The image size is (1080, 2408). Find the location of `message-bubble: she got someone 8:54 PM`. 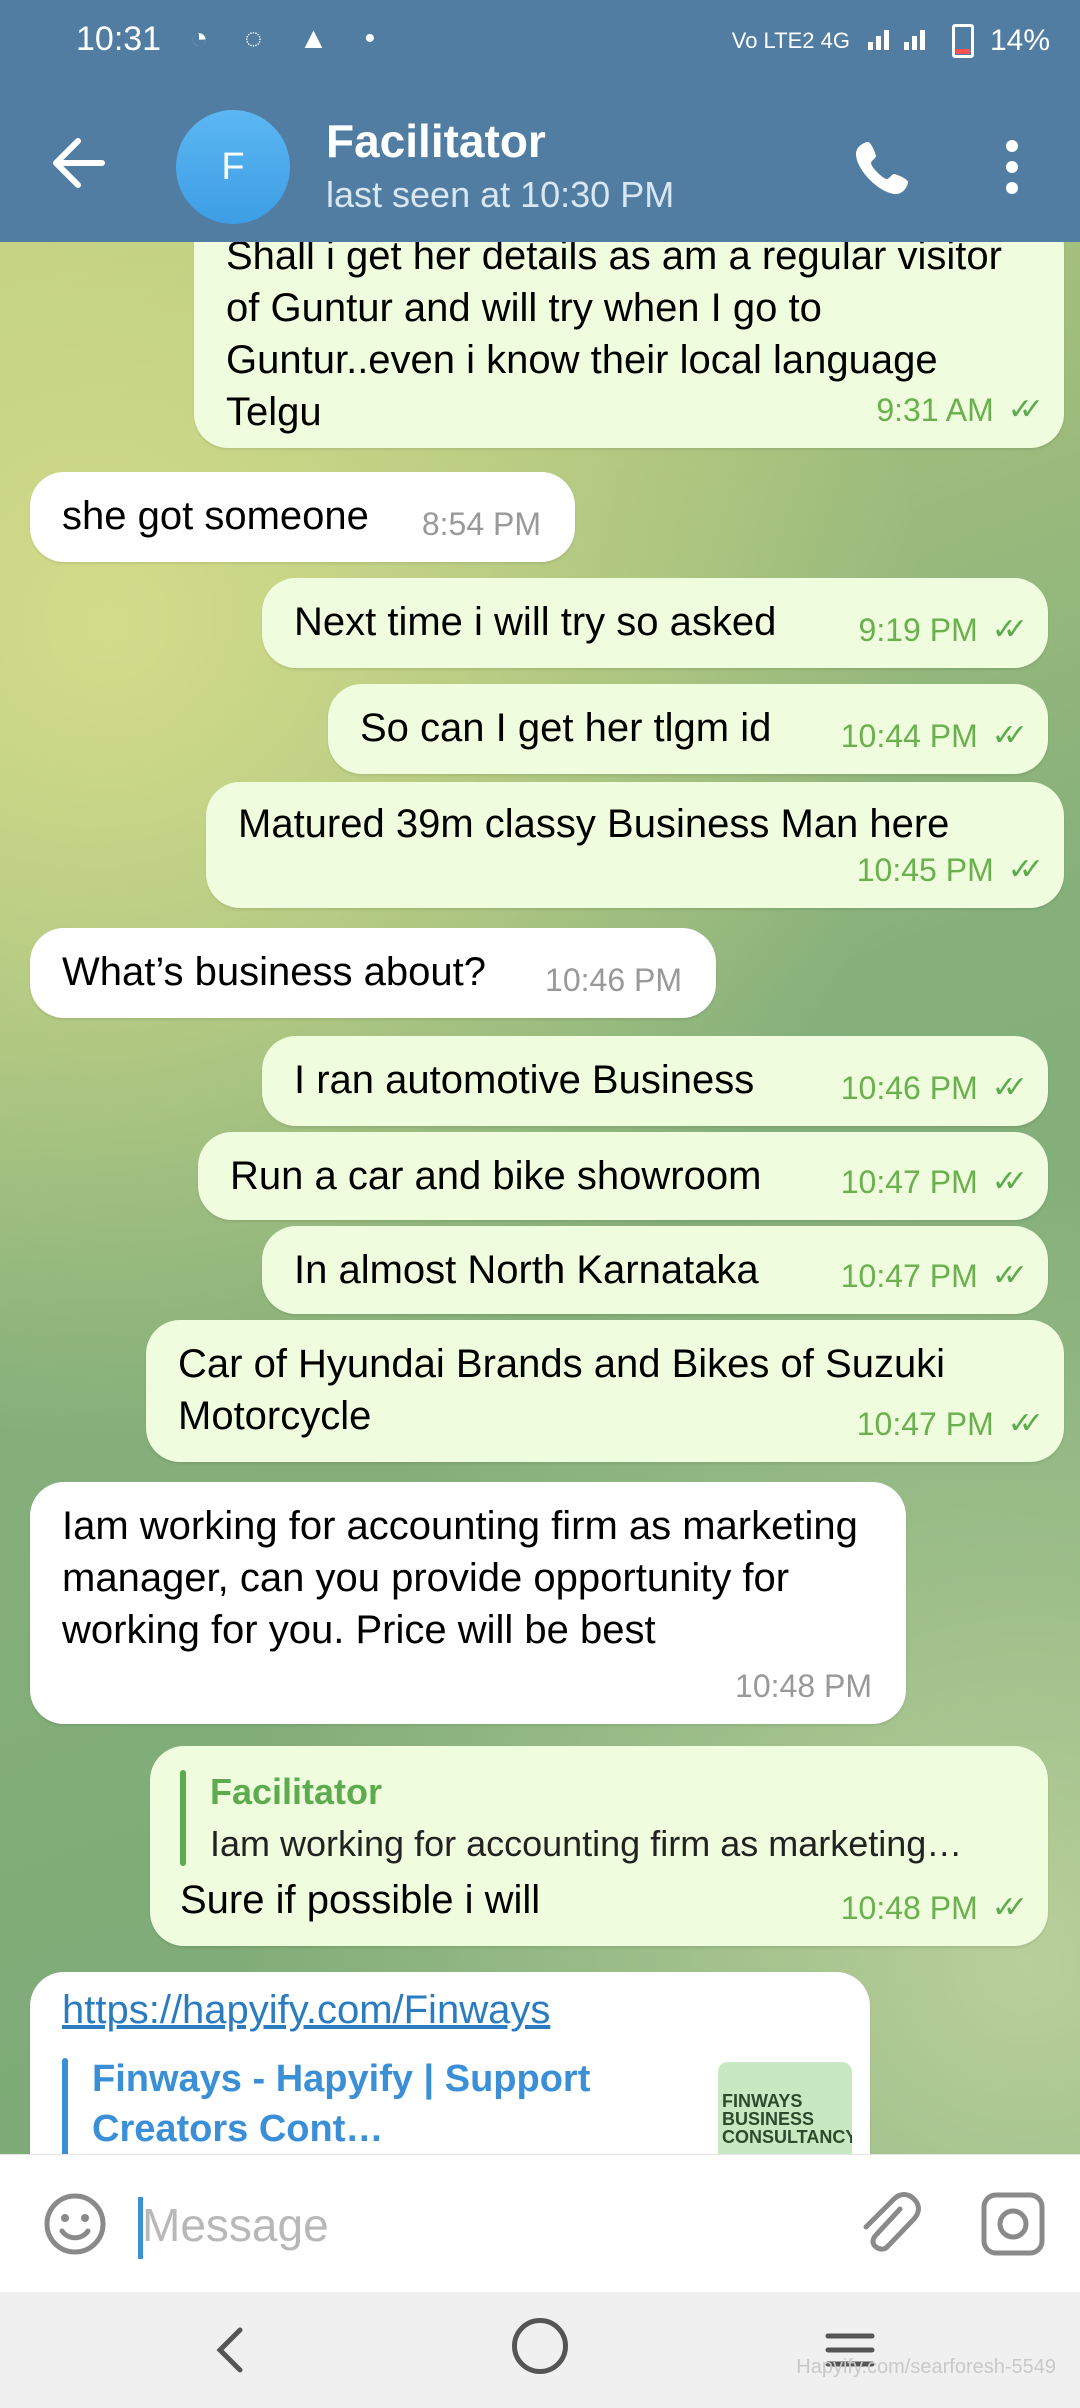

message-bubble: she got someone 8:54 PM is located at coordinates (302, 517).